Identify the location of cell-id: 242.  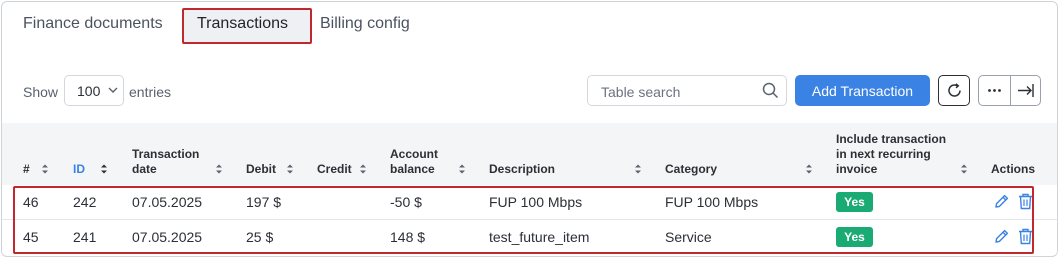
(85, 202).